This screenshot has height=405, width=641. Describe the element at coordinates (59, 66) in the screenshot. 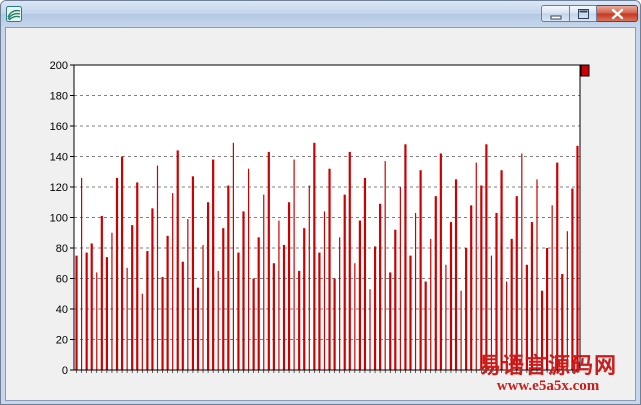

I see `y-tick-label: 200` at that location.